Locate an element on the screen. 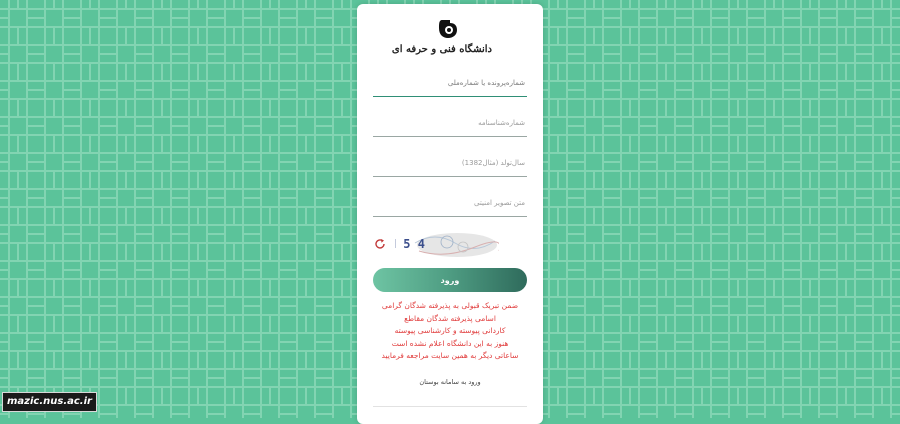 The width and height of the screenshot is (900, 424). id-number-field-wrap is located at coordinates (450, 123).